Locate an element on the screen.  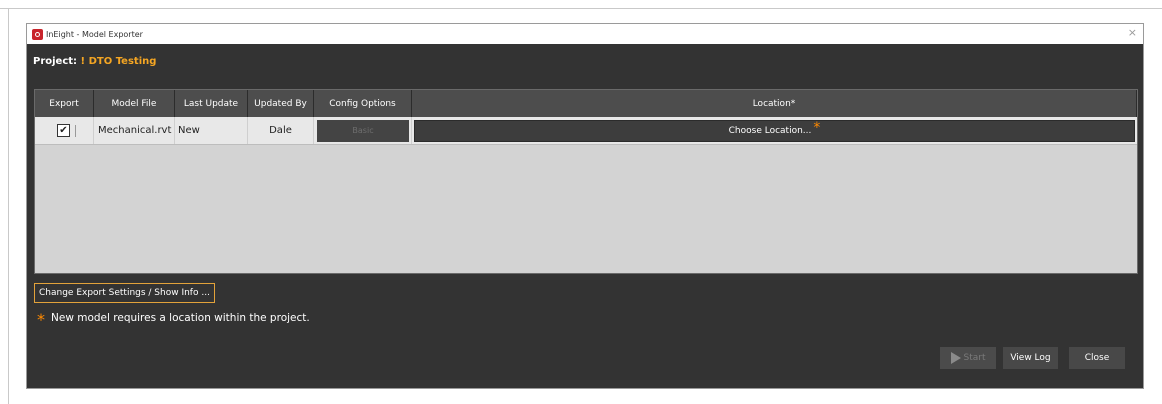
column-header-last-update: Last Update is located at coordinates (211, 103).